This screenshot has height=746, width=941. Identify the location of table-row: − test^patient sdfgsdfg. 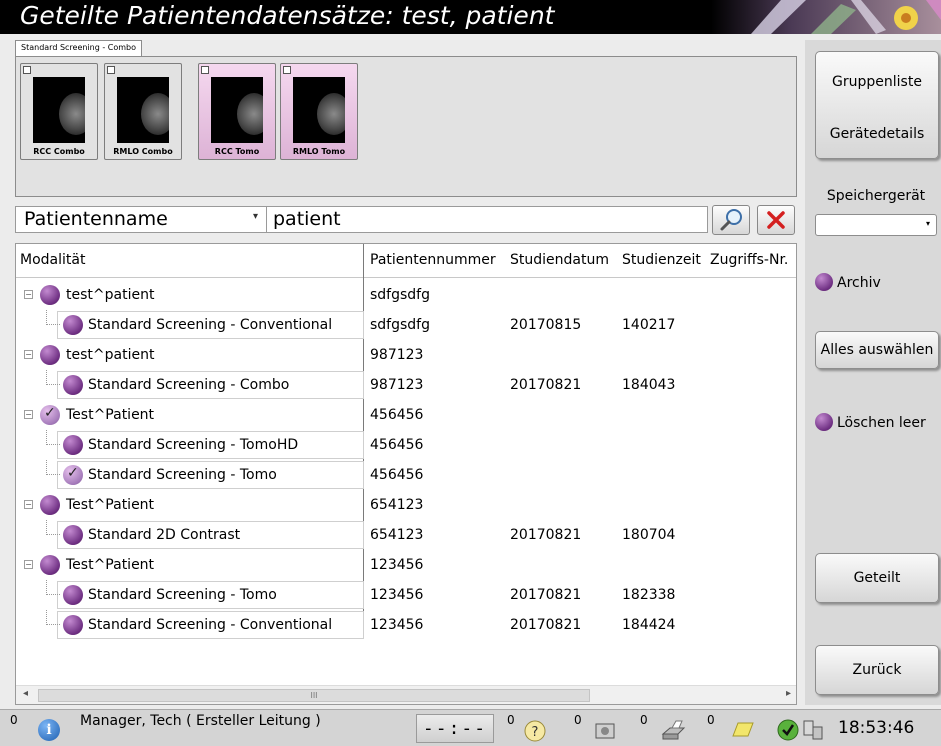
(406, 295).